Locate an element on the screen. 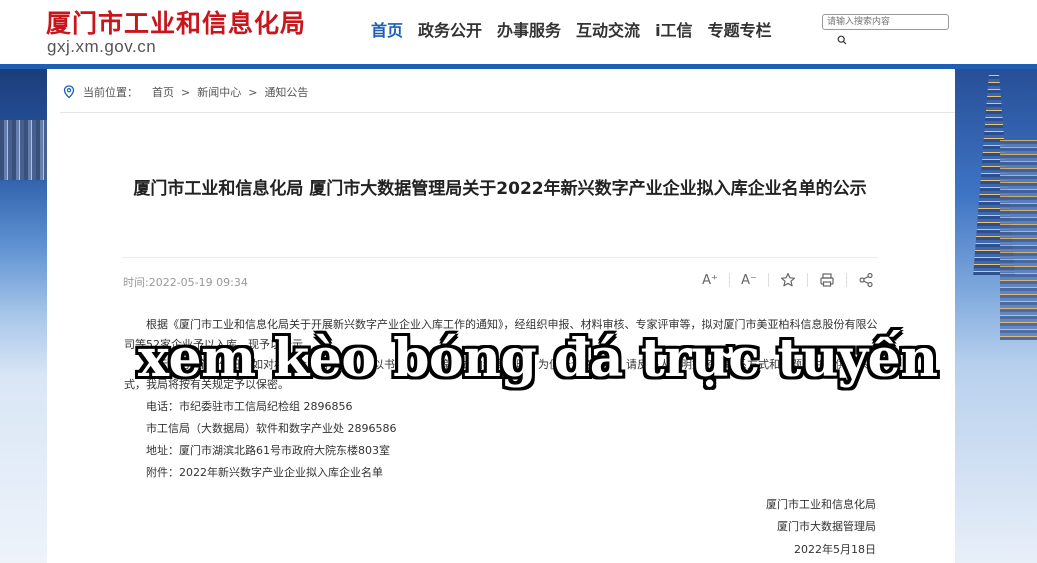 This screenshot has width=1037, height=563. main-nav: 首页 政务公开 办事服务 互动交流 i工信 专题专栏 is located at coordinates (579, 29).